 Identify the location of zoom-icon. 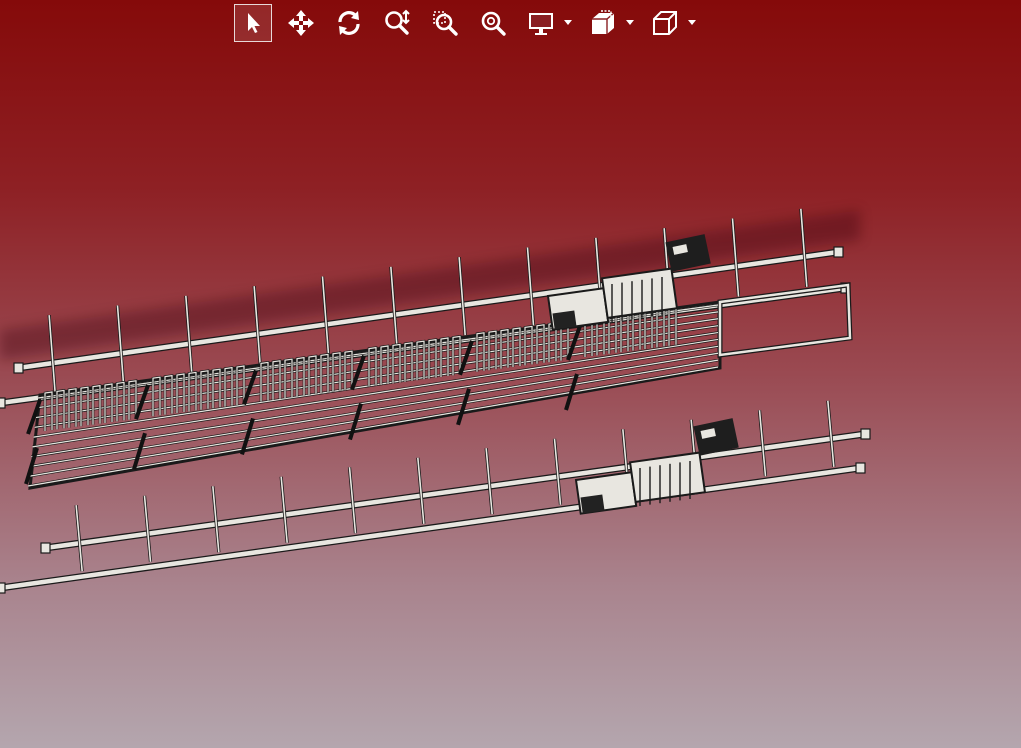
(397, 22).